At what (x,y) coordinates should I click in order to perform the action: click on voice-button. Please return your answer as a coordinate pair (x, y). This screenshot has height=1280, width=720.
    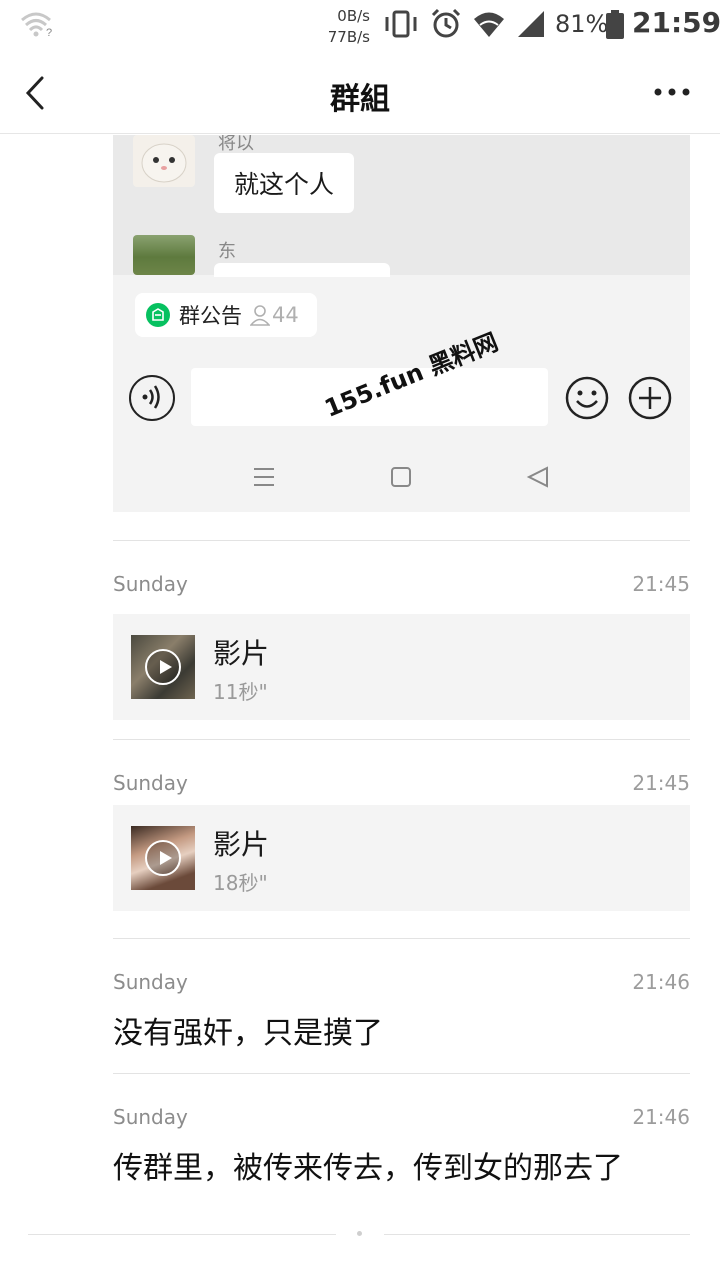
    Looking at the image, I should click on (152, 398).